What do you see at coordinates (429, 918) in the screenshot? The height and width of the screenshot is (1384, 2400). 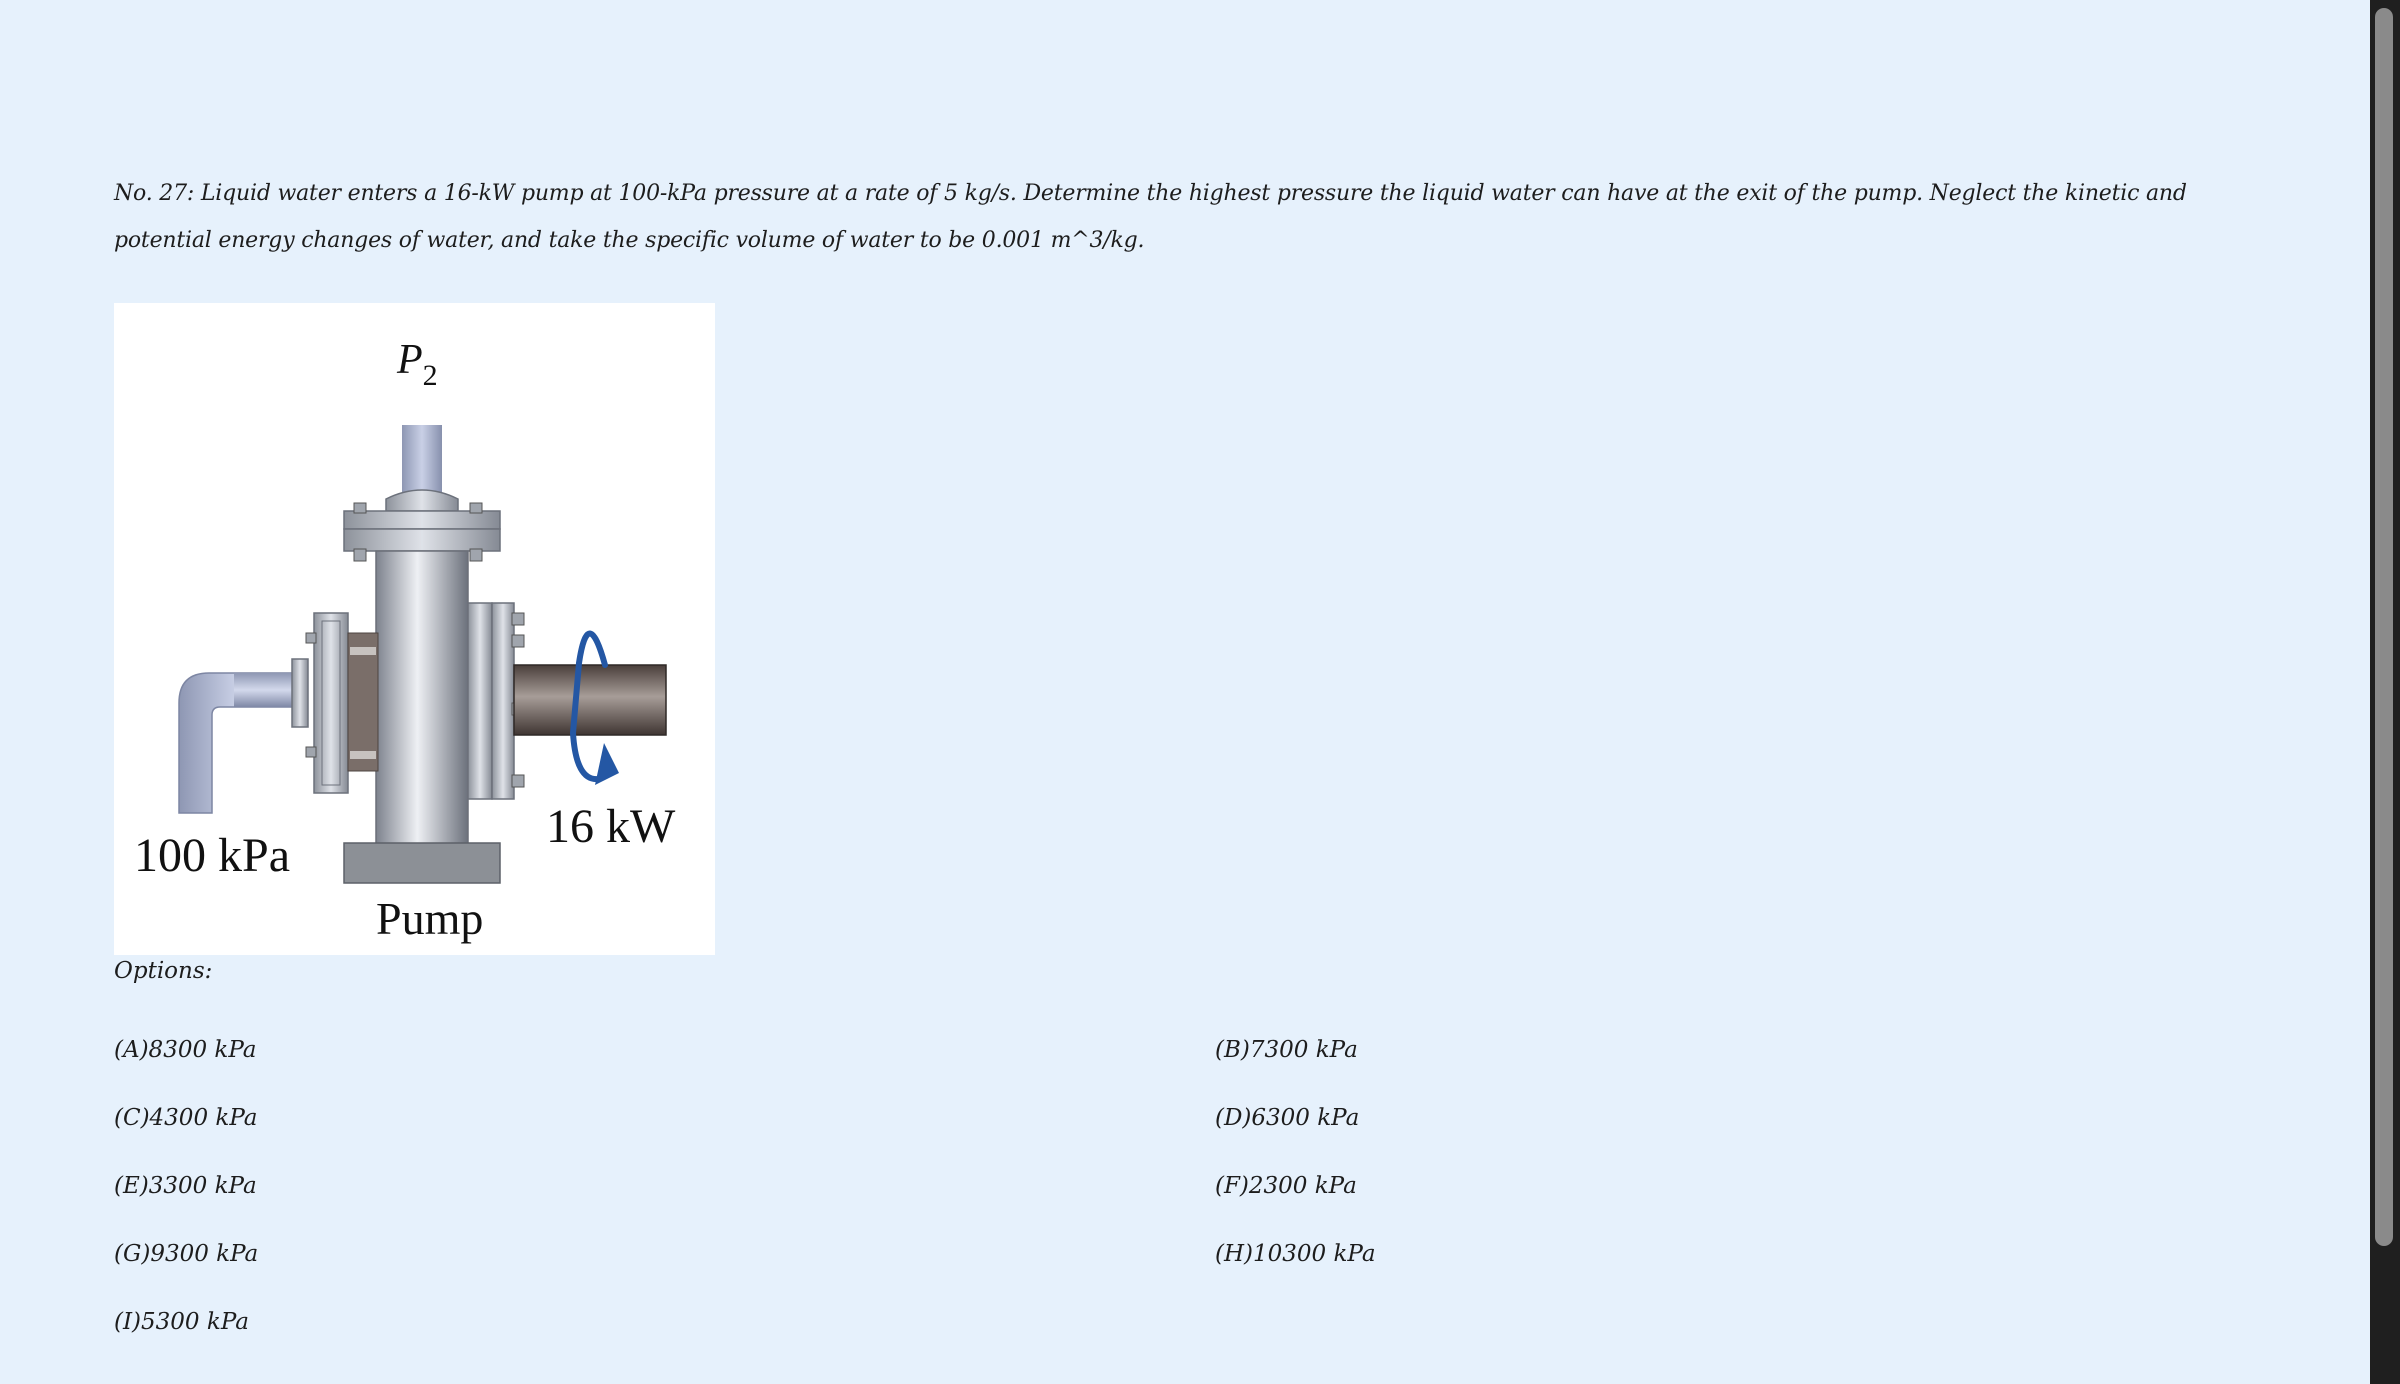 I see `pump-label: Pump` at bounding box center [429, 918].